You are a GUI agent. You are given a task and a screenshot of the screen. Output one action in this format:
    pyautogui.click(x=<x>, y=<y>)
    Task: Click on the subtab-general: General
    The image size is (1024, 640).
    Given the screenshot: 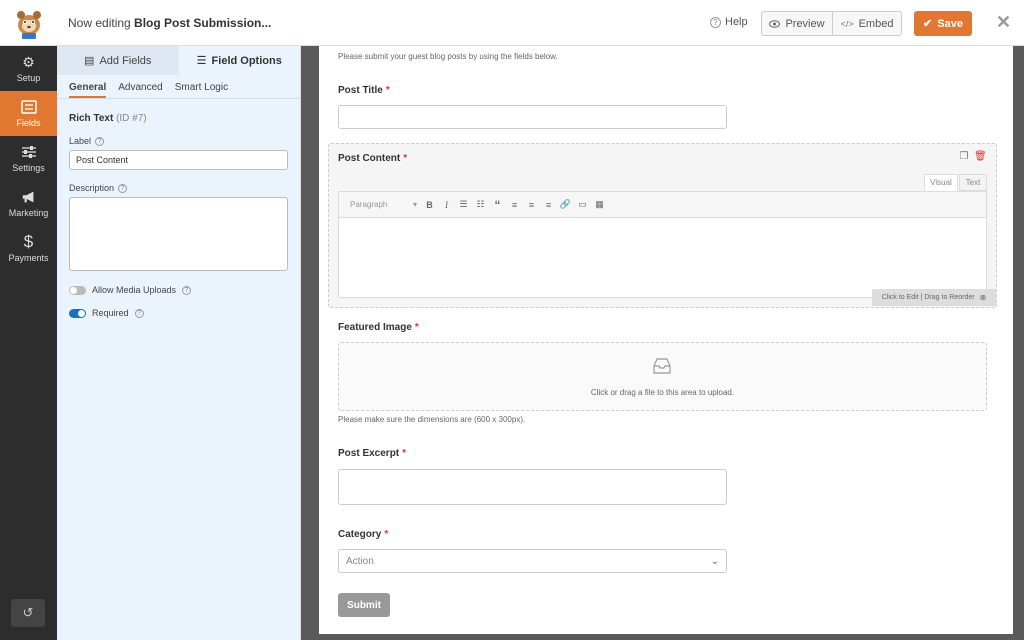 What is the action you would take?
    pyautogui.click(x=88, y=90)
    